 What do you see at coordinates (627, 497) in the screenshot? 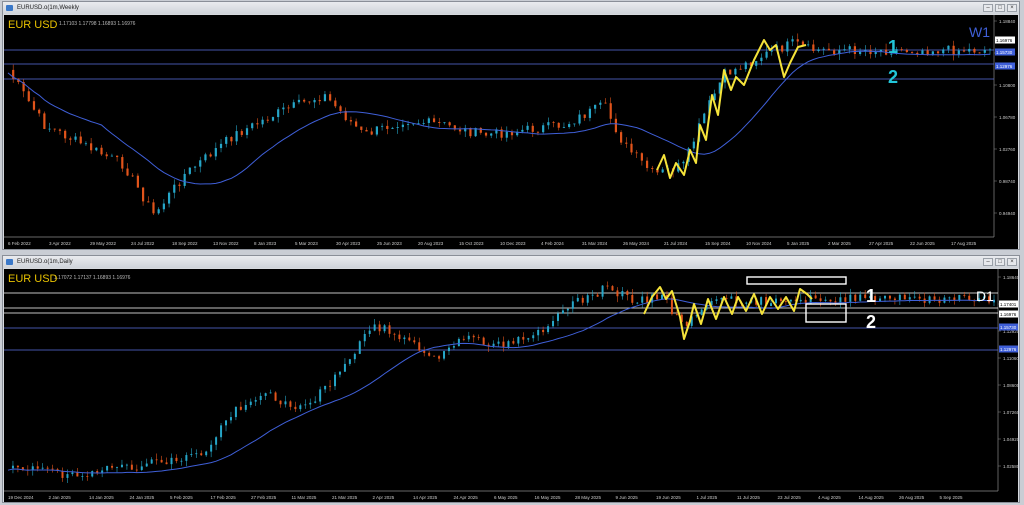
I see `date-tick-label: 9 Jun 2025` at bounding box center [627, 497].